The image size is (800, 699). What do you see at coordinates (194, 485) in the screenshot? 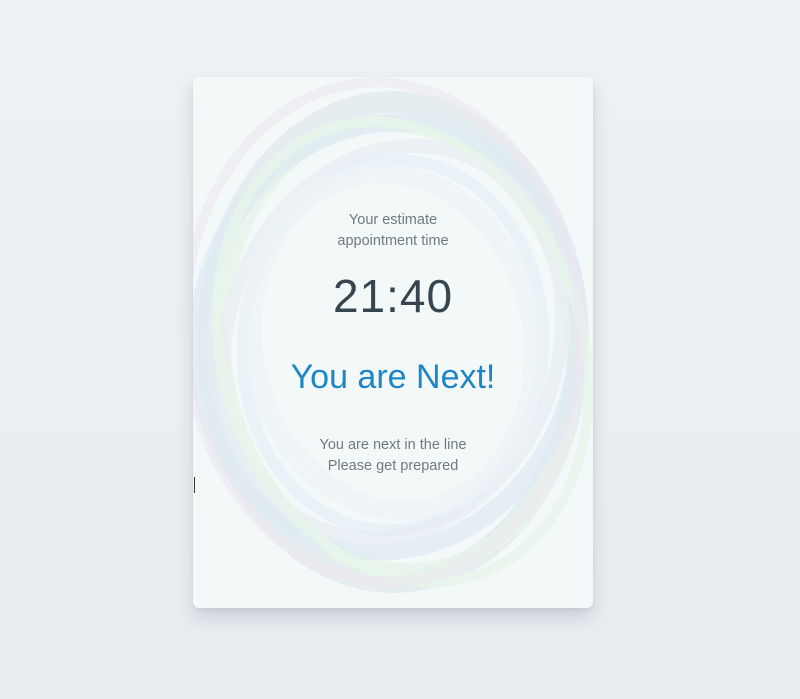
I see `text-caret` at bounding box center [194, 485].